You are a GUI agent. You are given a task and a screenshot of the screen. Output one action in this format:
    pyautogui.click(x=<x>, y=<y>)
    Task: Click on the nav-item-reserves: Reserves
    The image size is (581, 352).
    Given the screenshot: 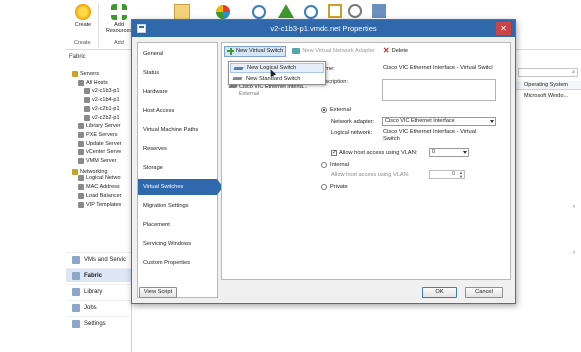 What is the action you would take?
    pyautogui.click(x=177, y=149)
    